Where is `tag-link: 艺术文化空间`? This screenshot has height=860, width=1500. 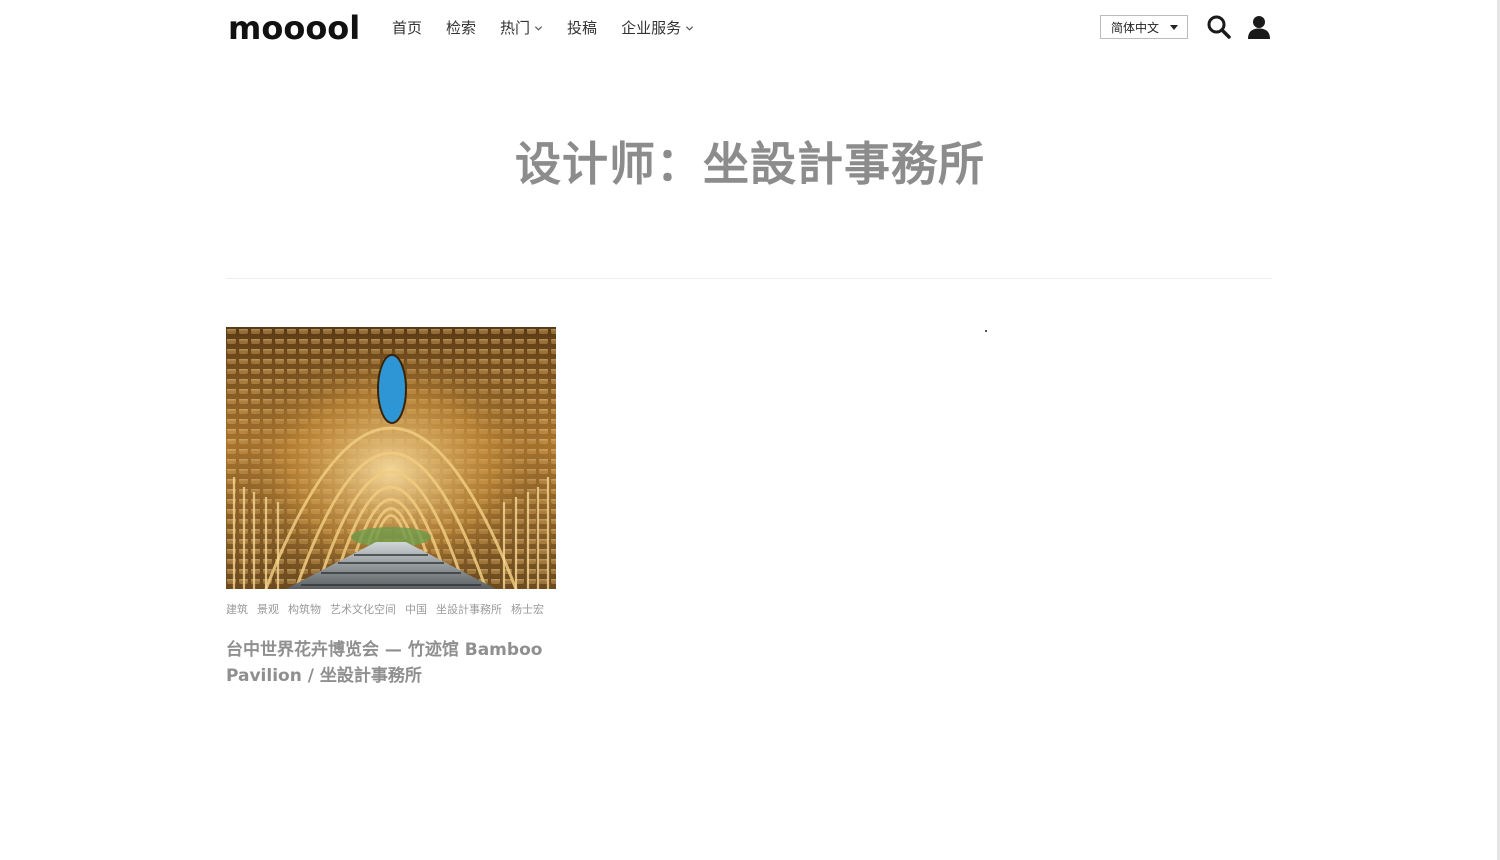
tag-link: 艺术文化空间 is located at coordinates (363, 610).